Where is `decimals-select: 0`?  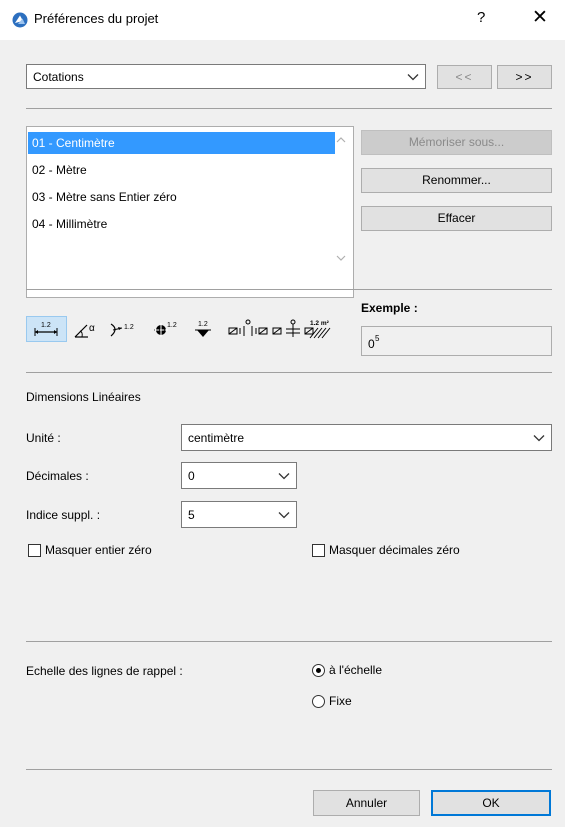
decimals-select: 0 is located at coordinates (239, 475).